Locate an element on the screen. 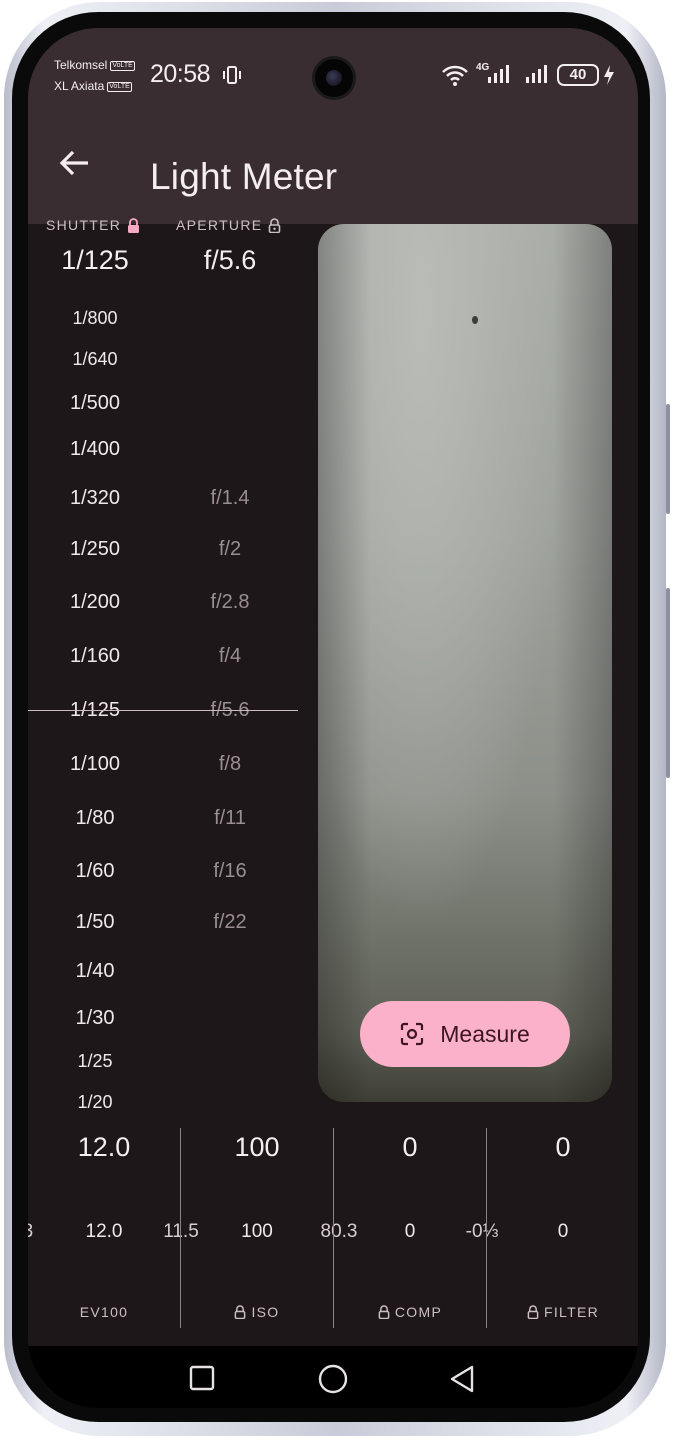 Image resolution: width=673 pixels, height=1440 pixels. shutter-option: 1/100 is located at coordinates (95, 764).